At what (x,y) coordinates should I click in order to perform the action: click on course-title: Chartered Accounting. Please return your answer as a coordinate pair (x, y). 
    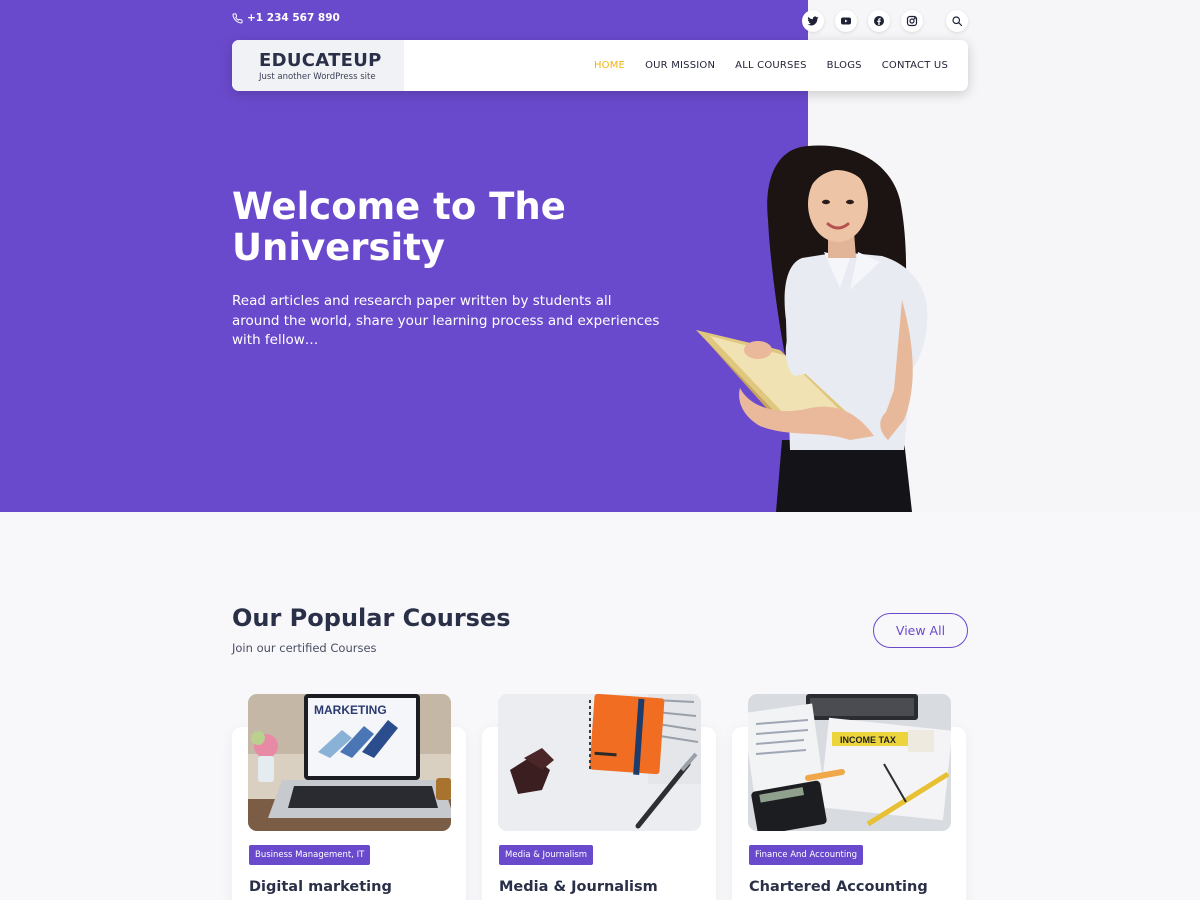
    Looking at the image, I should click on (838, 887).